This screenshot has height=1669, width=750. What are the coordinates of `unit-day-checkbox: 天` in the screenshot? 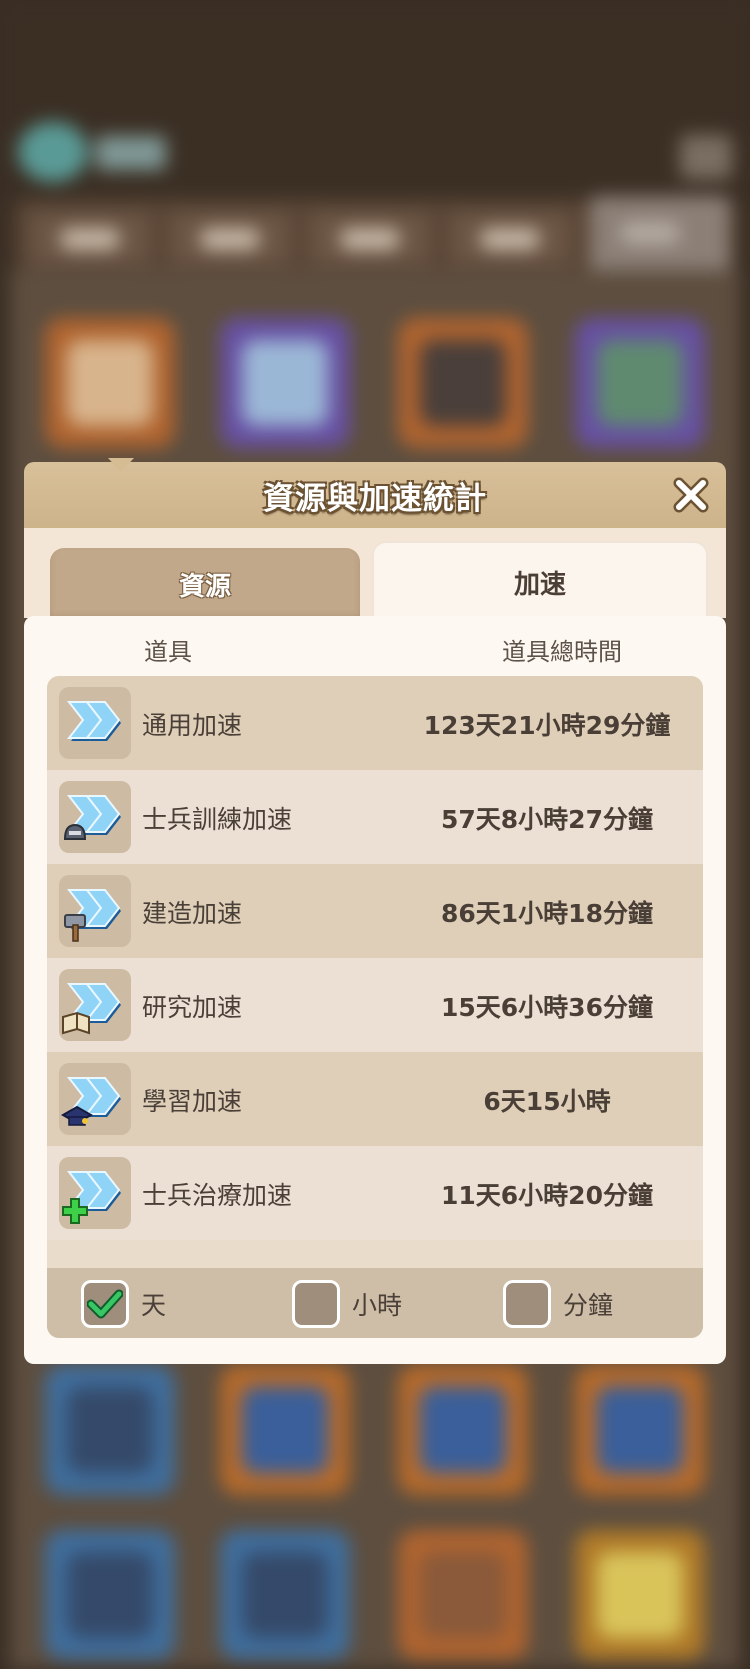 It's located at (123, 1304).